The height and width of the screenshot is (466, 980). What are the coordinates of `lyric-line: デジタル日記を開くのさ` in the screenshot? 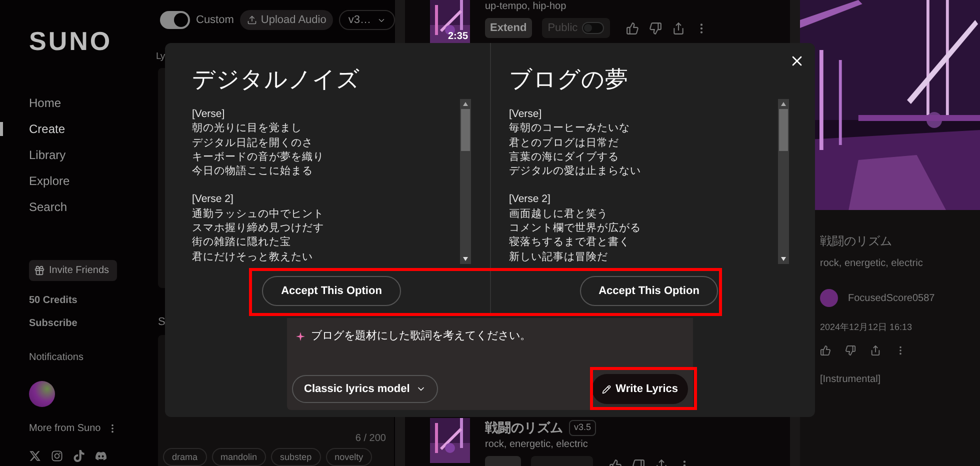 It's located at (253, 143).